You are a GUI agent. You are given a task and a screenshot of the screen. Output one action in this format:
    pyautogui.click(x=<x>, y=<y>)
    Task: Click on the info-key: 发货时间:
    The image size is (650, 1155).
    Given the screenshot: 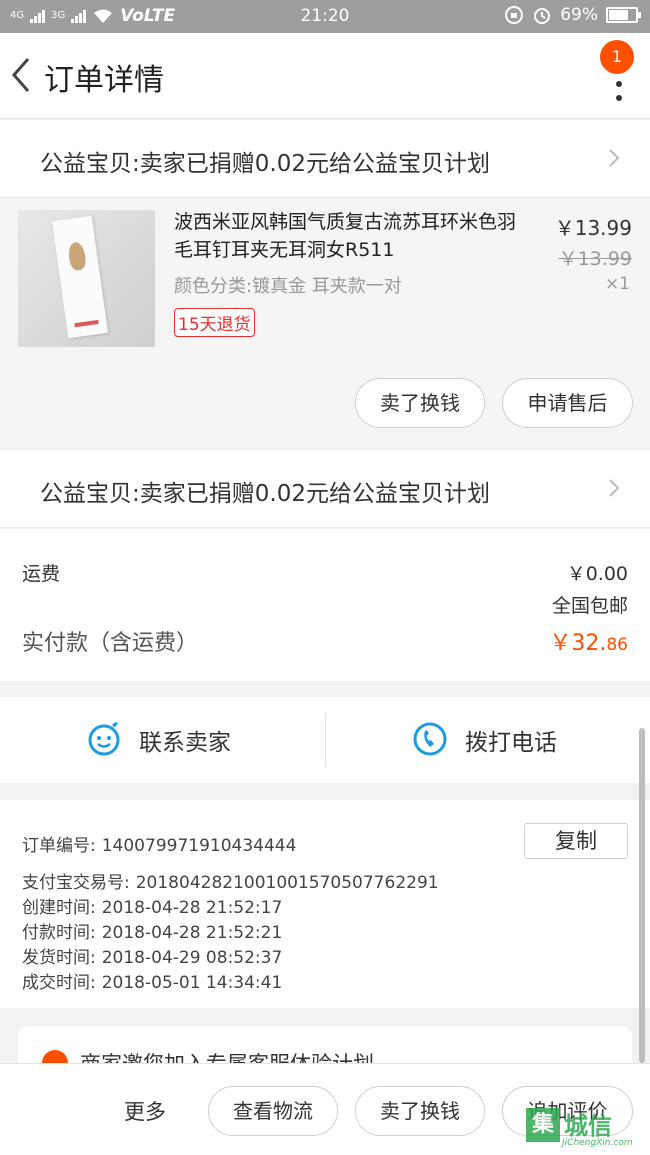 What is the action you would take?
    pyautogui.click(x=59, y=958)
    